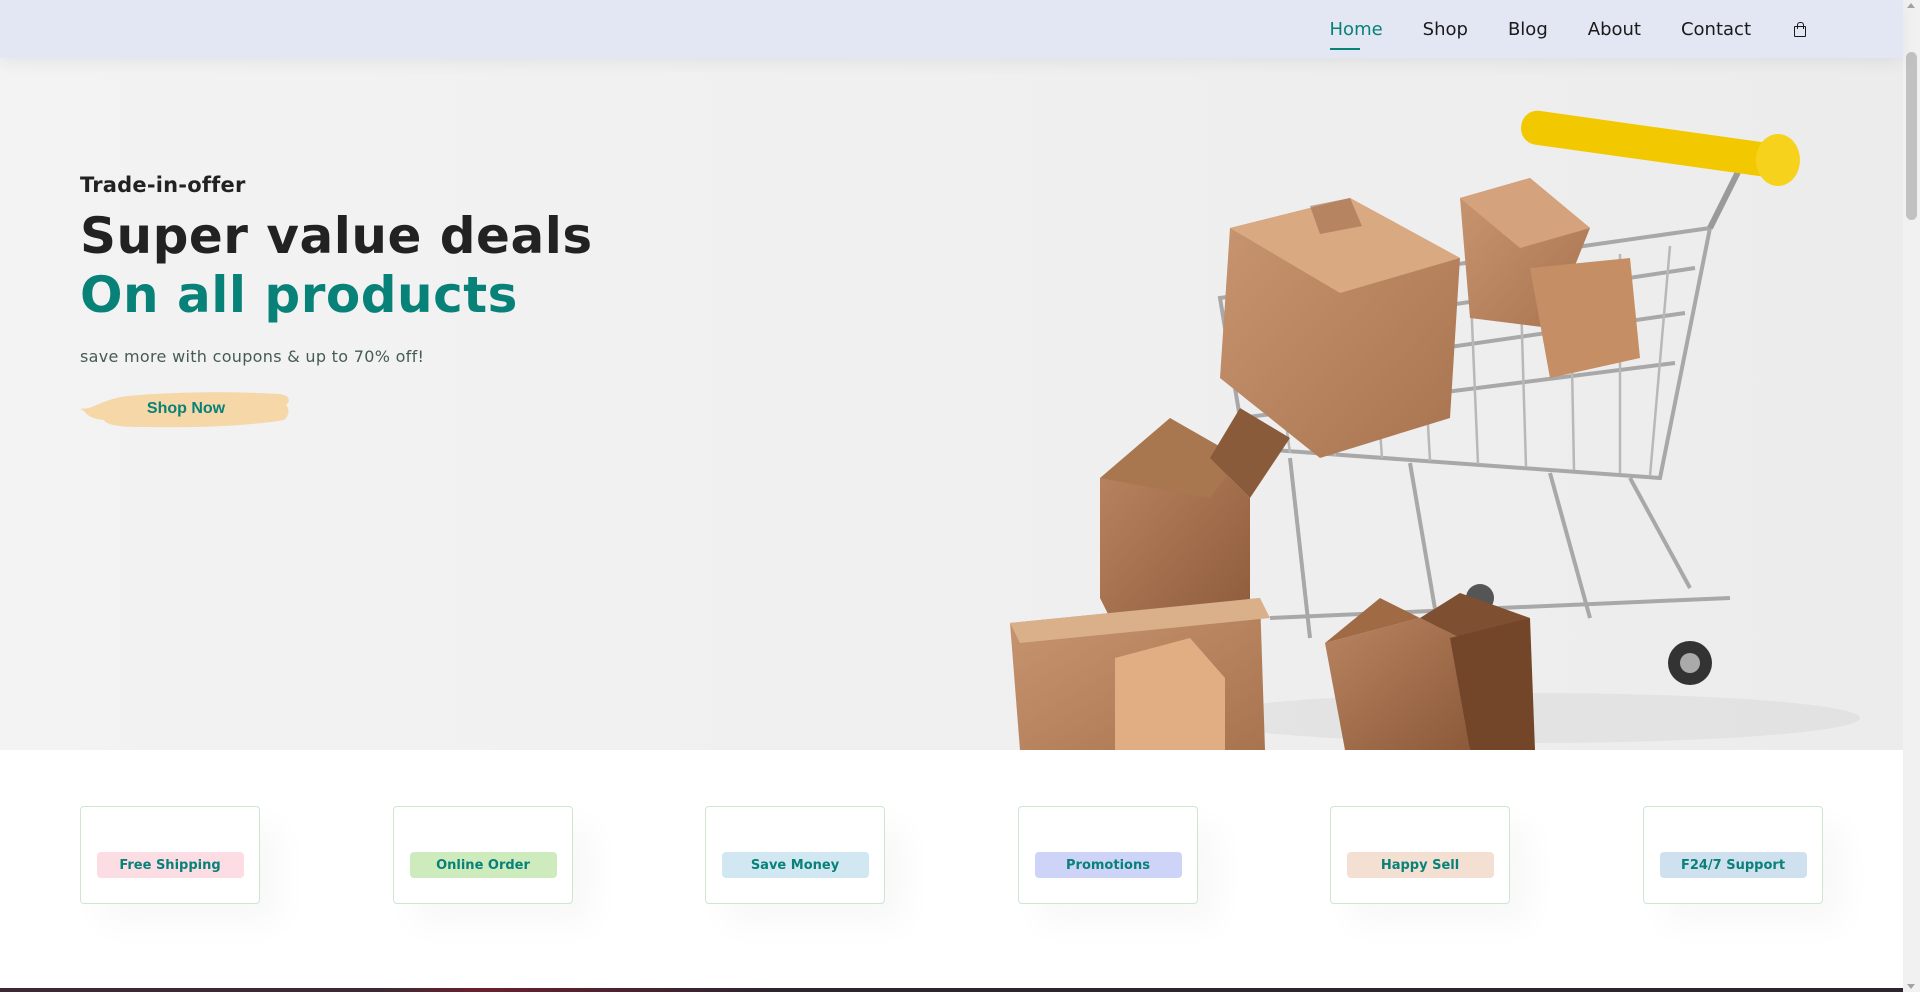 The height and width of the screenshot is (992, 1920). What do you see at coordinates (1911, 986) in the screenshot?
I see `scroll-down-arrow-icon` at bounding box center [1911, 986].